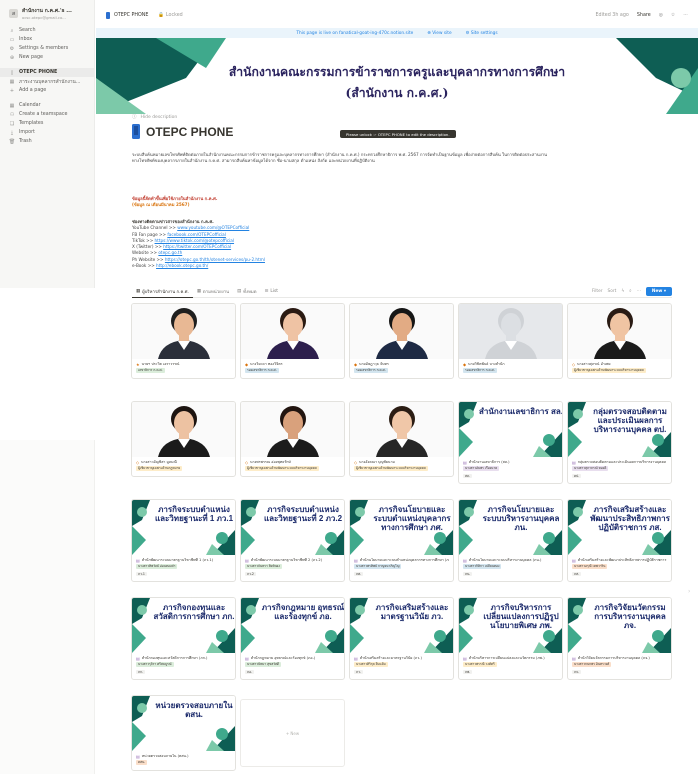 This screenshot has height=774, width=698. Describe the element at coordinates (213, 292) in the screenshot. I see `tab-by-unit: ▦ ตามหน่วยงาน` at that location.